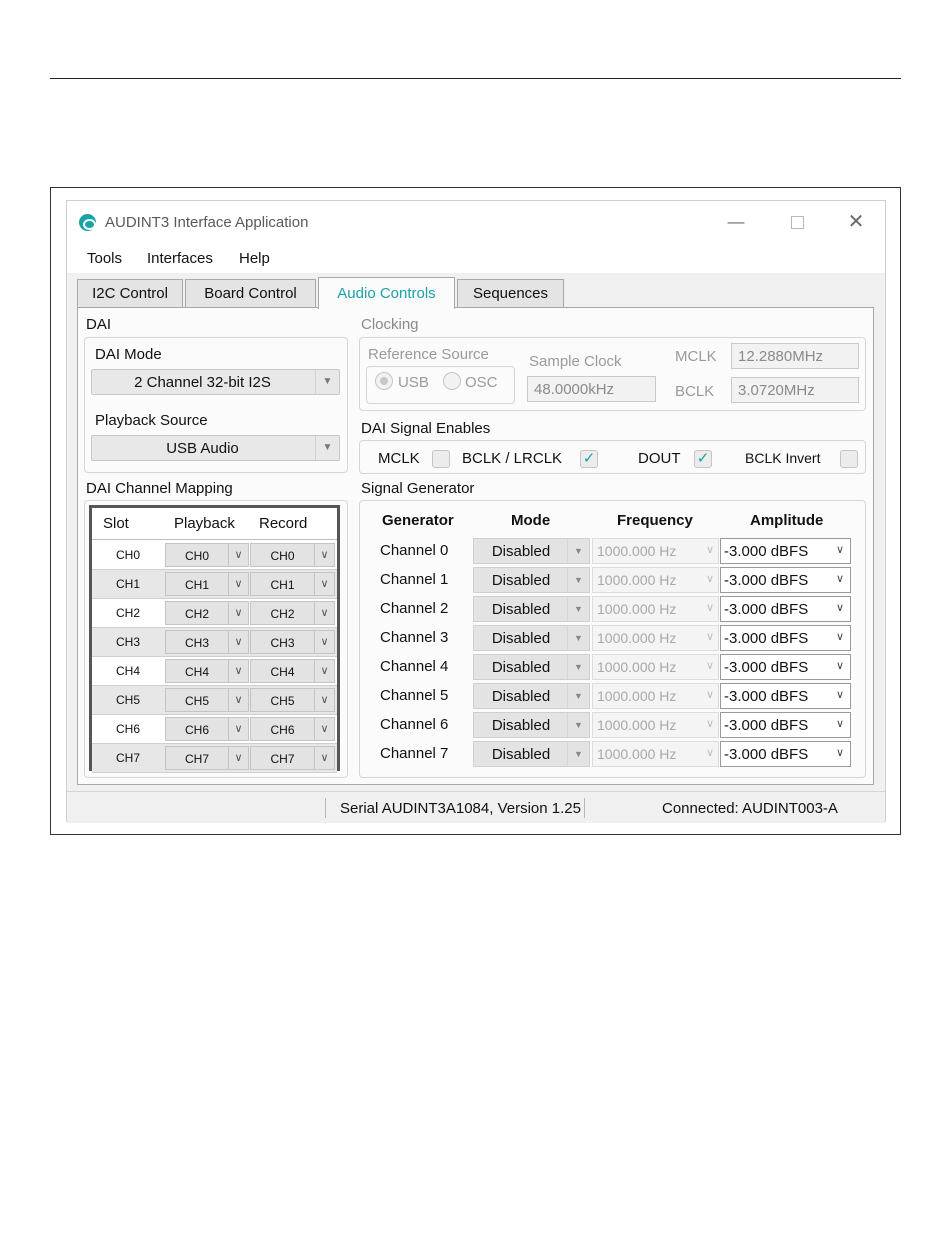 Image resolution: width=950 pixels, height=1254 pixels. I want to click on tab-i2c-control: I2C Control, so click(130, 293).